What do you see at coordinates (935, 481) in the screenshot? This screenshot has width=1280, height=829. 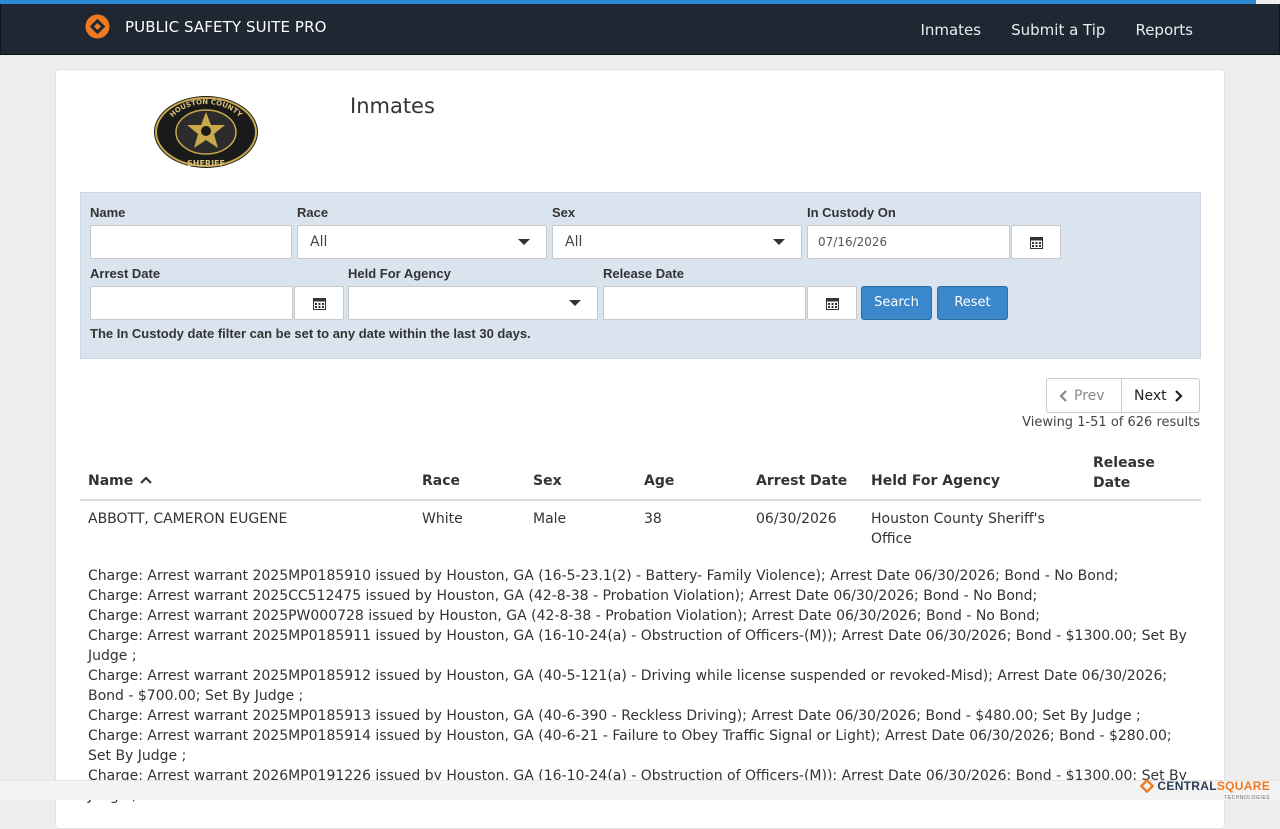 I see `column-header-held-agency: Held For Agency` at bounding box center [935, 481].